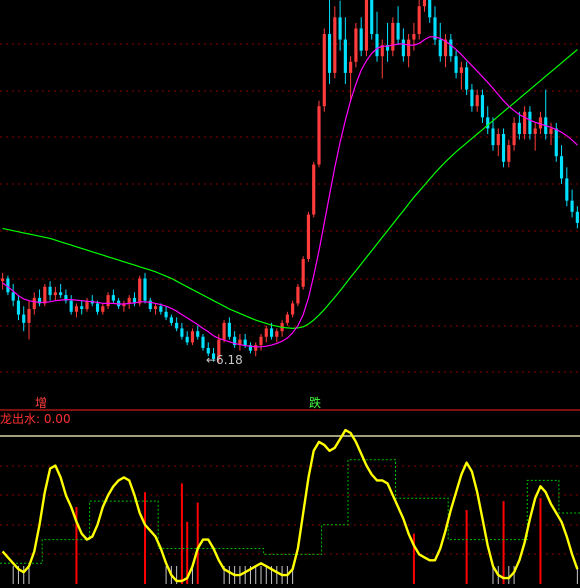 This screenshot has width=580, height=588. What do you see at coordinates (41, 403) in the screenshot?
I see `signal-label-increase: 增` at bounding box center [41, 403].